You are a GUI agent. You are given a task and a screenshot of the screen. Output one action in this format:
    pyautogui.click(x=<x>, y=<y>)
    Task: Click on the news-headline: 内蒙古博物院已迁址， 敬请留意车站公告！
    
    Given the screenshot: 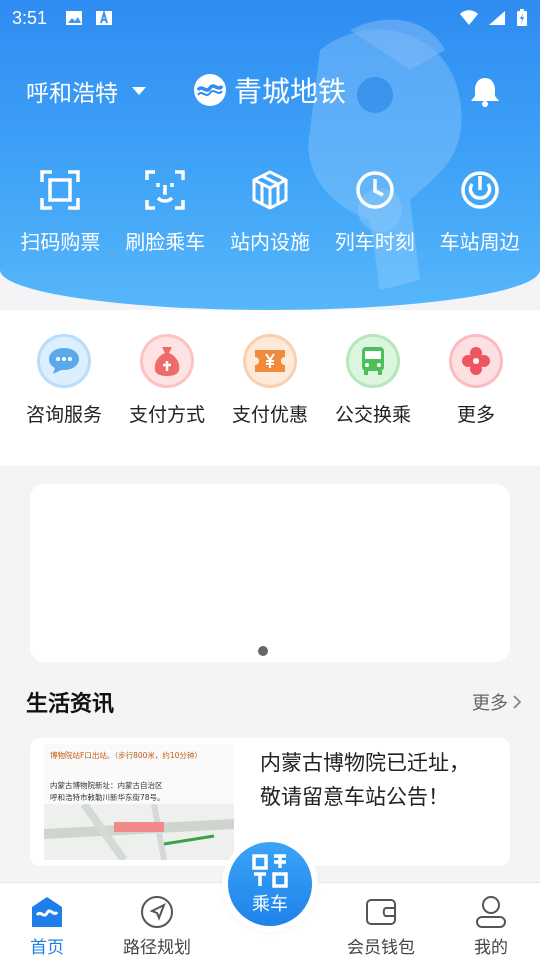 What is the action you would take?
    pyautogui.click(x=380, y=806)
    